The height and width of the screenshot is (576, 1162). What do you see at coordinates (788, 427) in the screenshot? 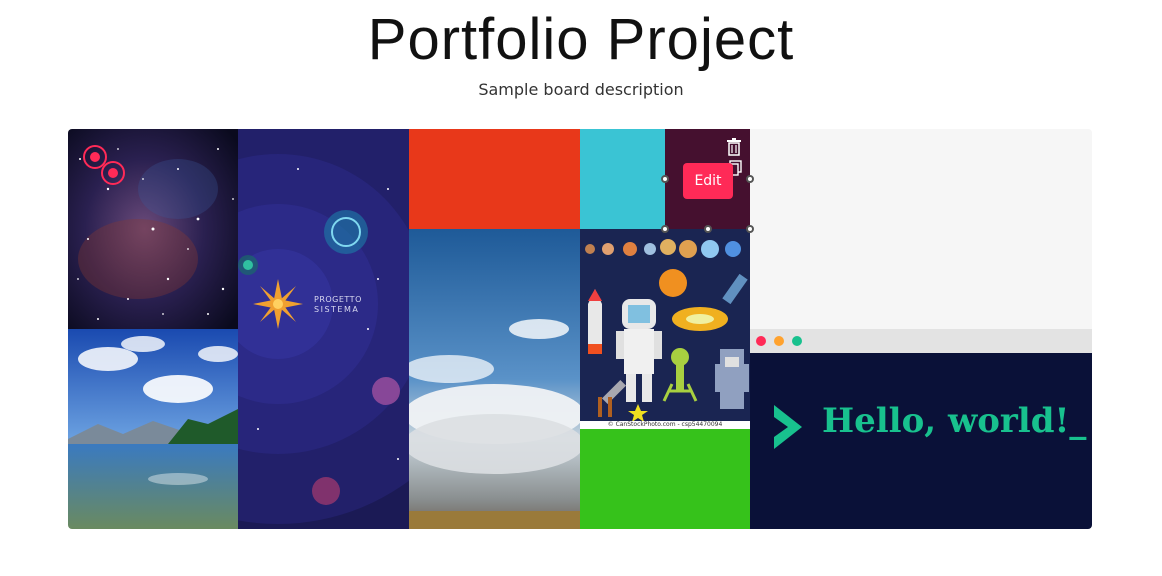
I see `play-chevron-icon` at bounding box center [788, 427].